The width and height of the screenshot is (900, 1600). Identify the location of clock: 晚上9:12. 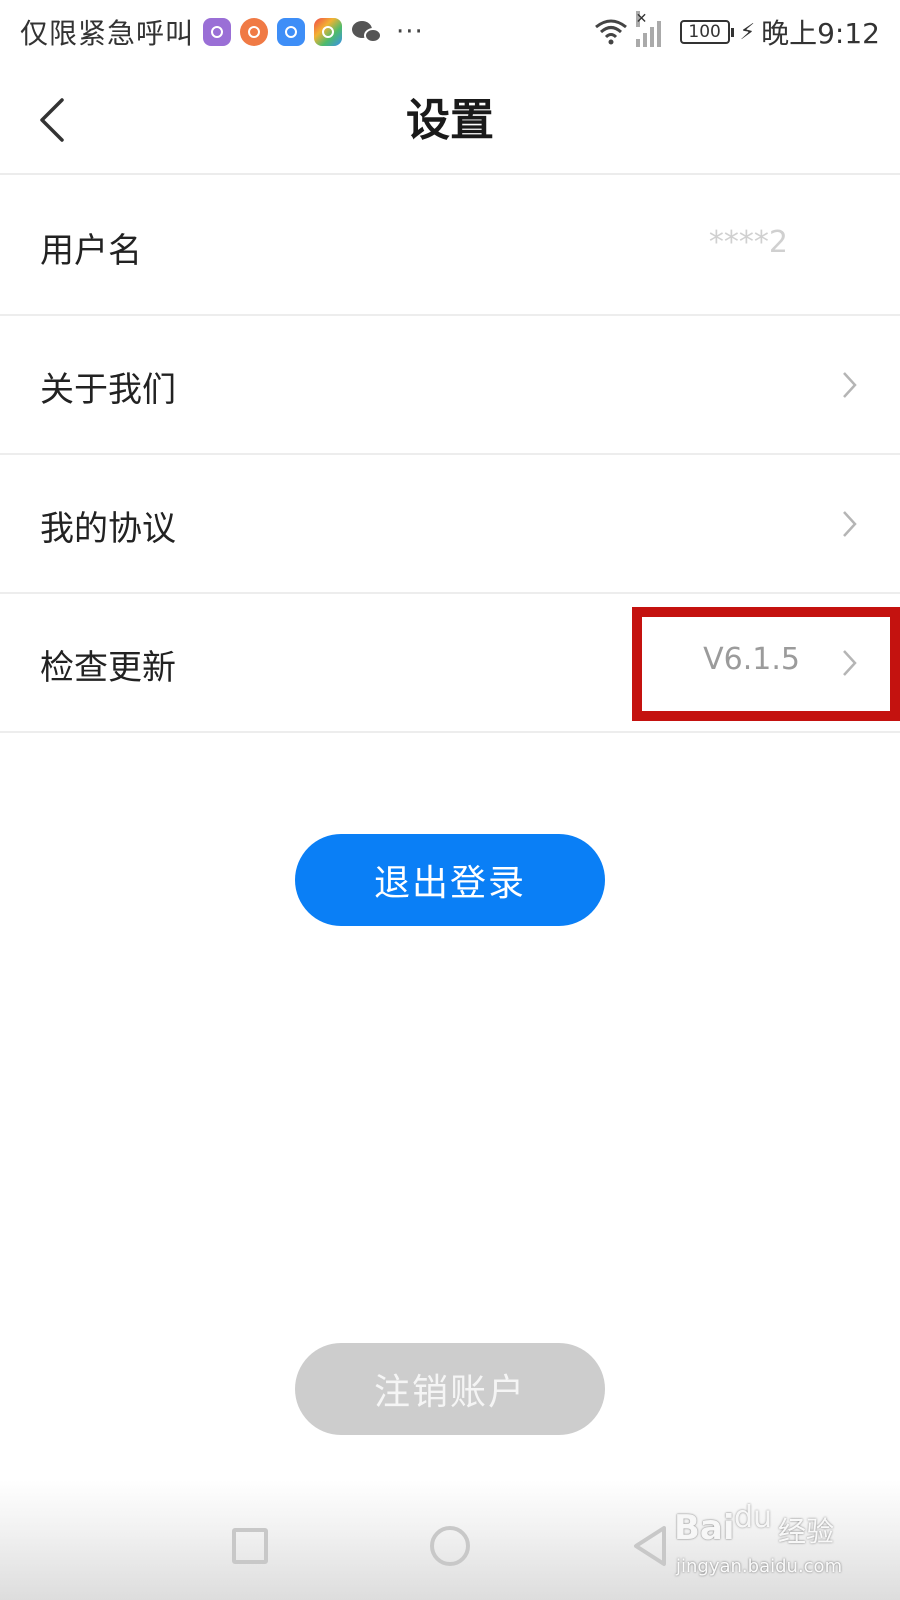
(820, 33).